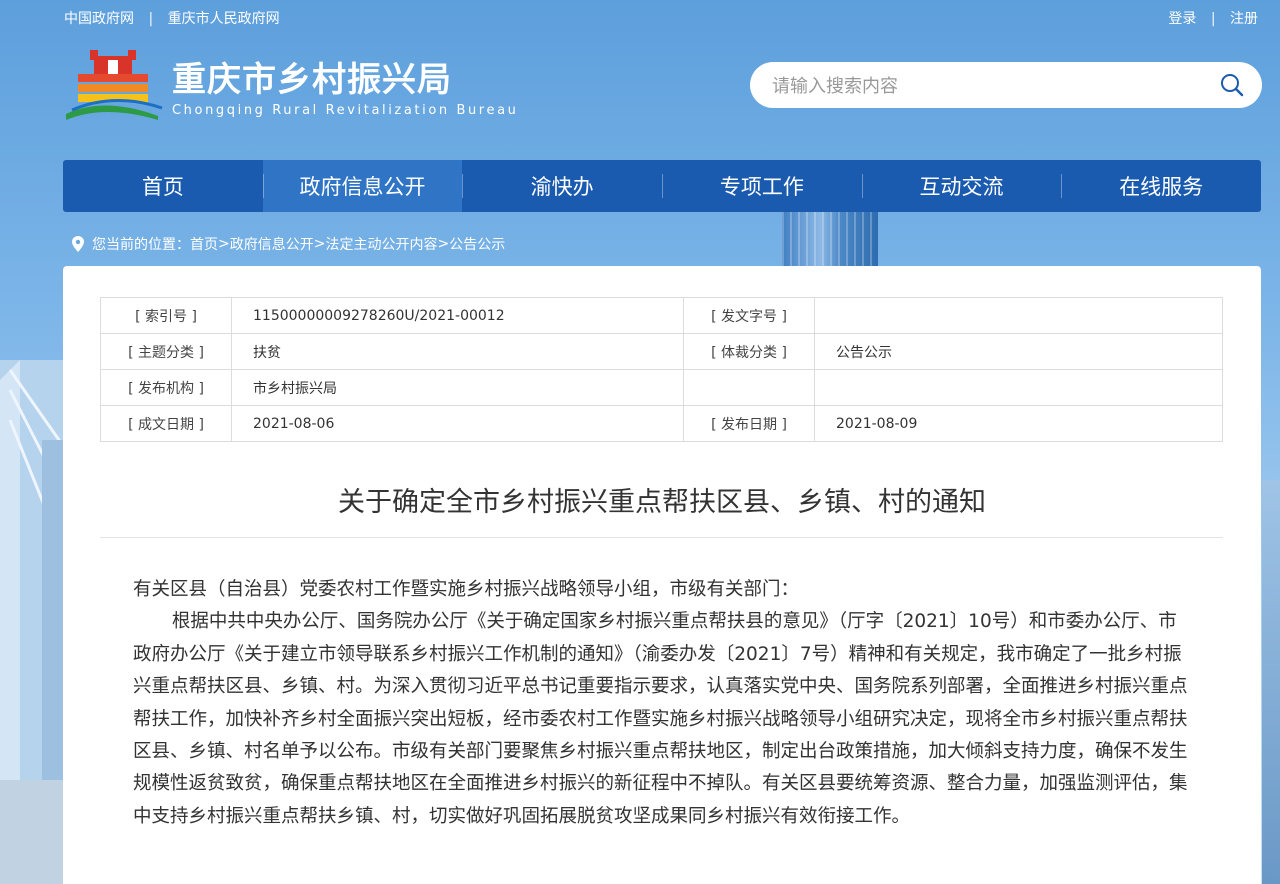  What do you see at coordinates (312, 80) in the screenshot?
I see `site-title: 重庆市乡村振兴局` at bounding box center [312, 80].